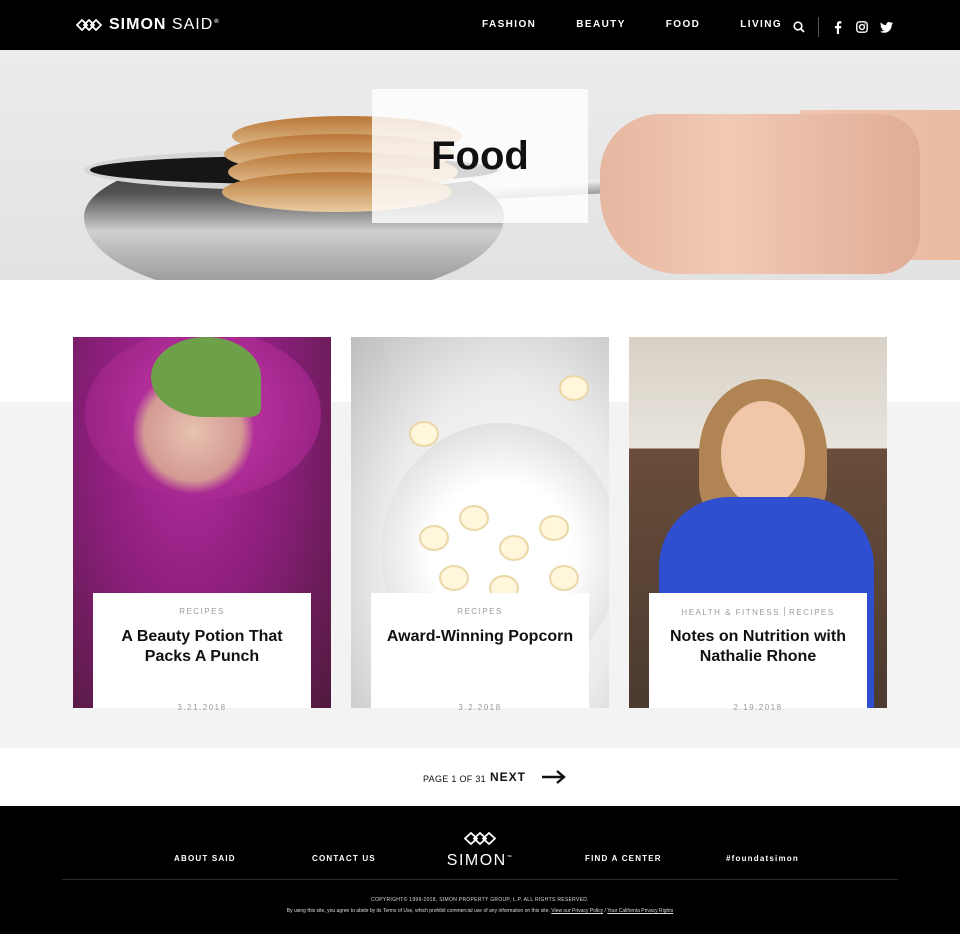 The image size is (960, 934). Describe the element at coordinates (784, 611) in the screenshot. I see `category-divider` at that location.